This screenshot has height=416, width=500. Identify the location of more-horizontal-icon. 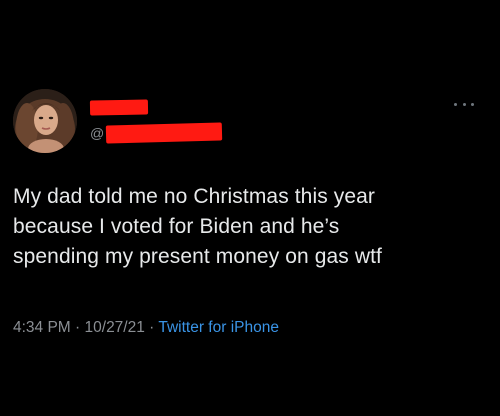
(464, 104).